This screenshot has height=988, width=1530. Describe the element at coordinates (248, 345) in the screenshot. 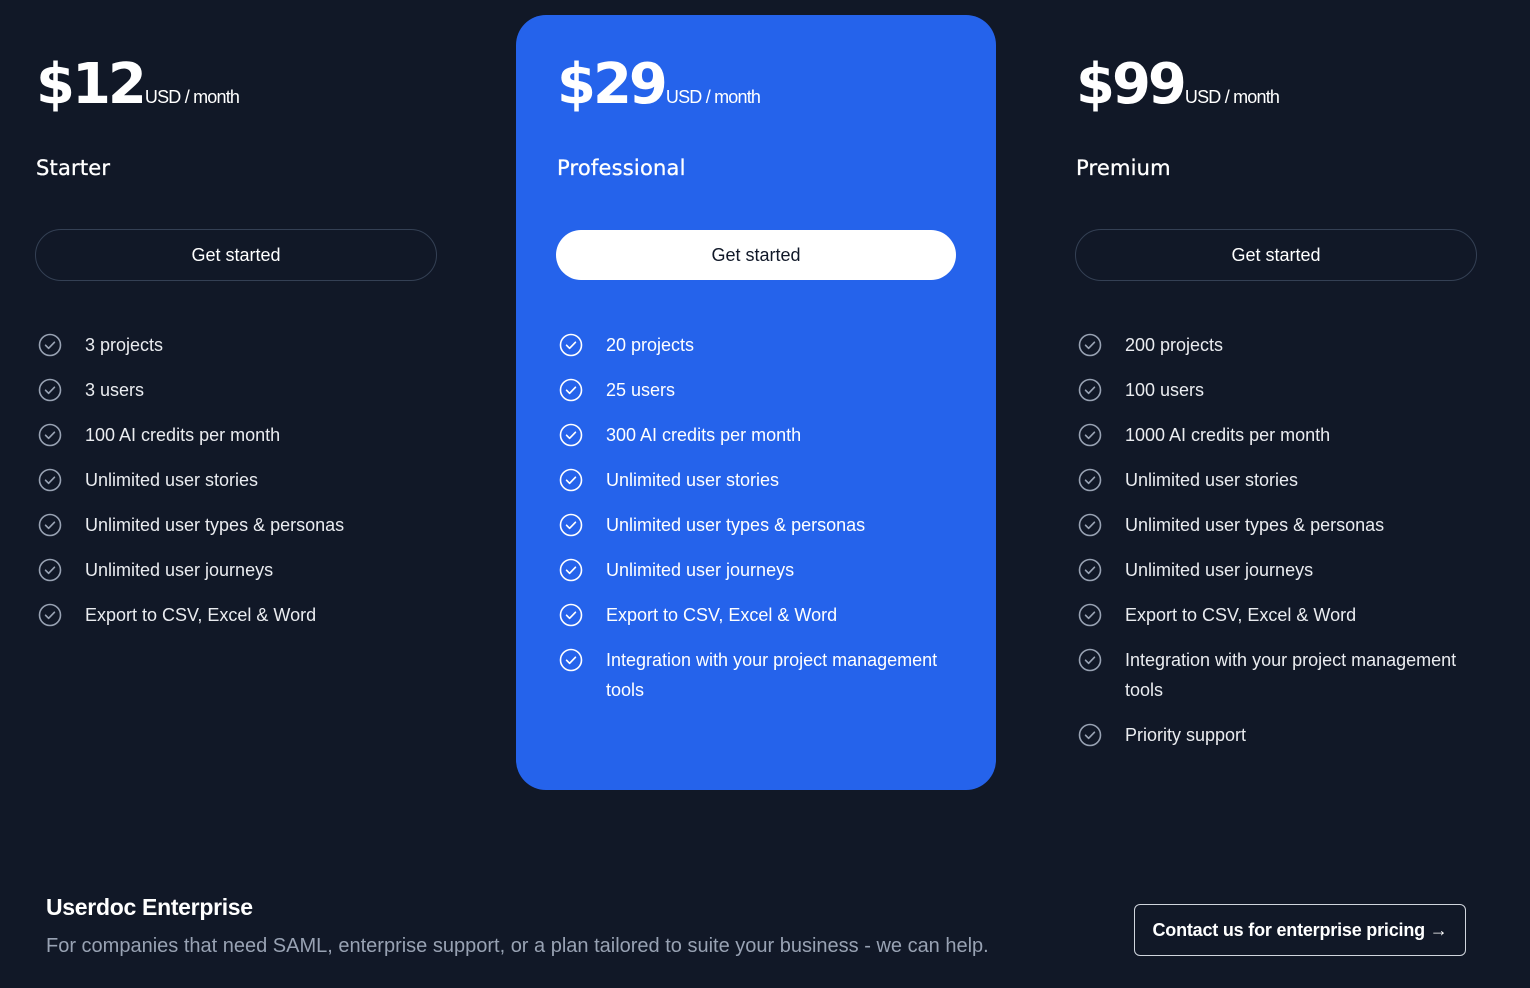

I see `feature-item: 3 projects` at that location.